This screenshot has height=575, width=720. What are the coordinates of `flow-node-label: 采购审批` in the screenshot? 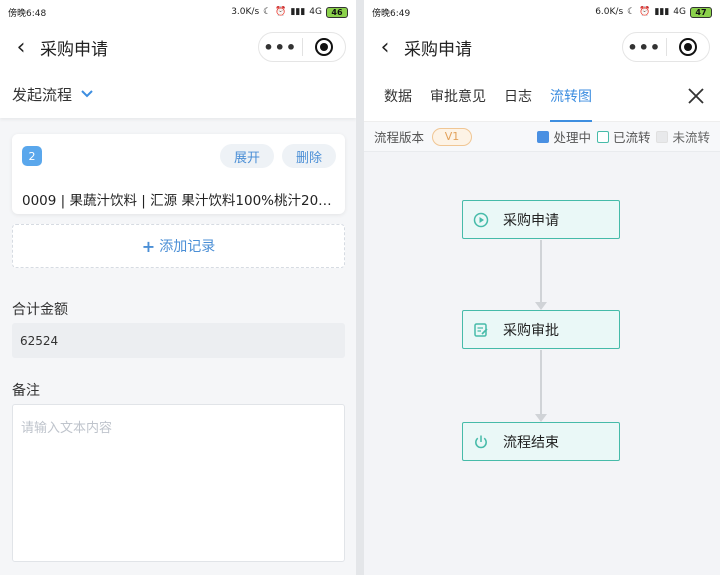 It's located at (531, 330).